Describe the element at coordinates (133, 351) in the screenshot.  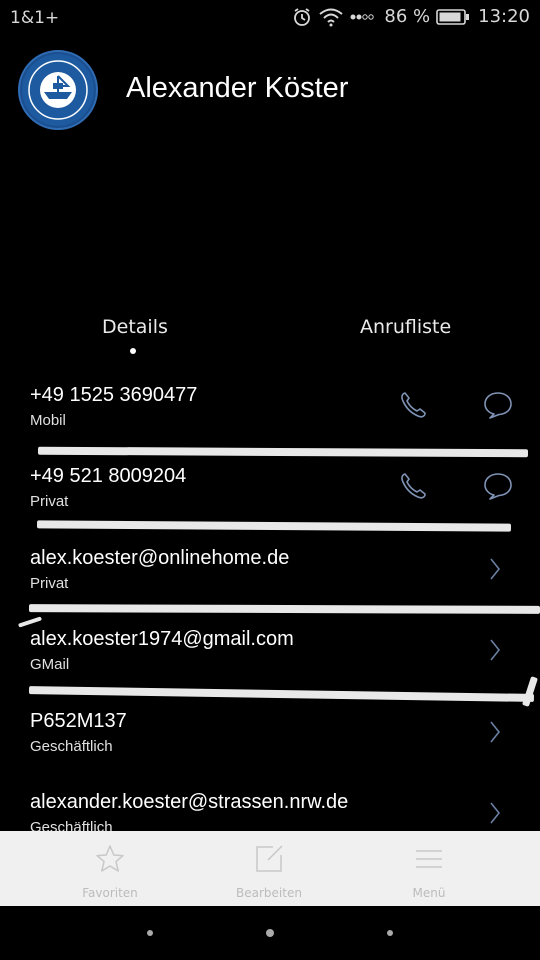
I see `tab-selected-indicator` at that location.